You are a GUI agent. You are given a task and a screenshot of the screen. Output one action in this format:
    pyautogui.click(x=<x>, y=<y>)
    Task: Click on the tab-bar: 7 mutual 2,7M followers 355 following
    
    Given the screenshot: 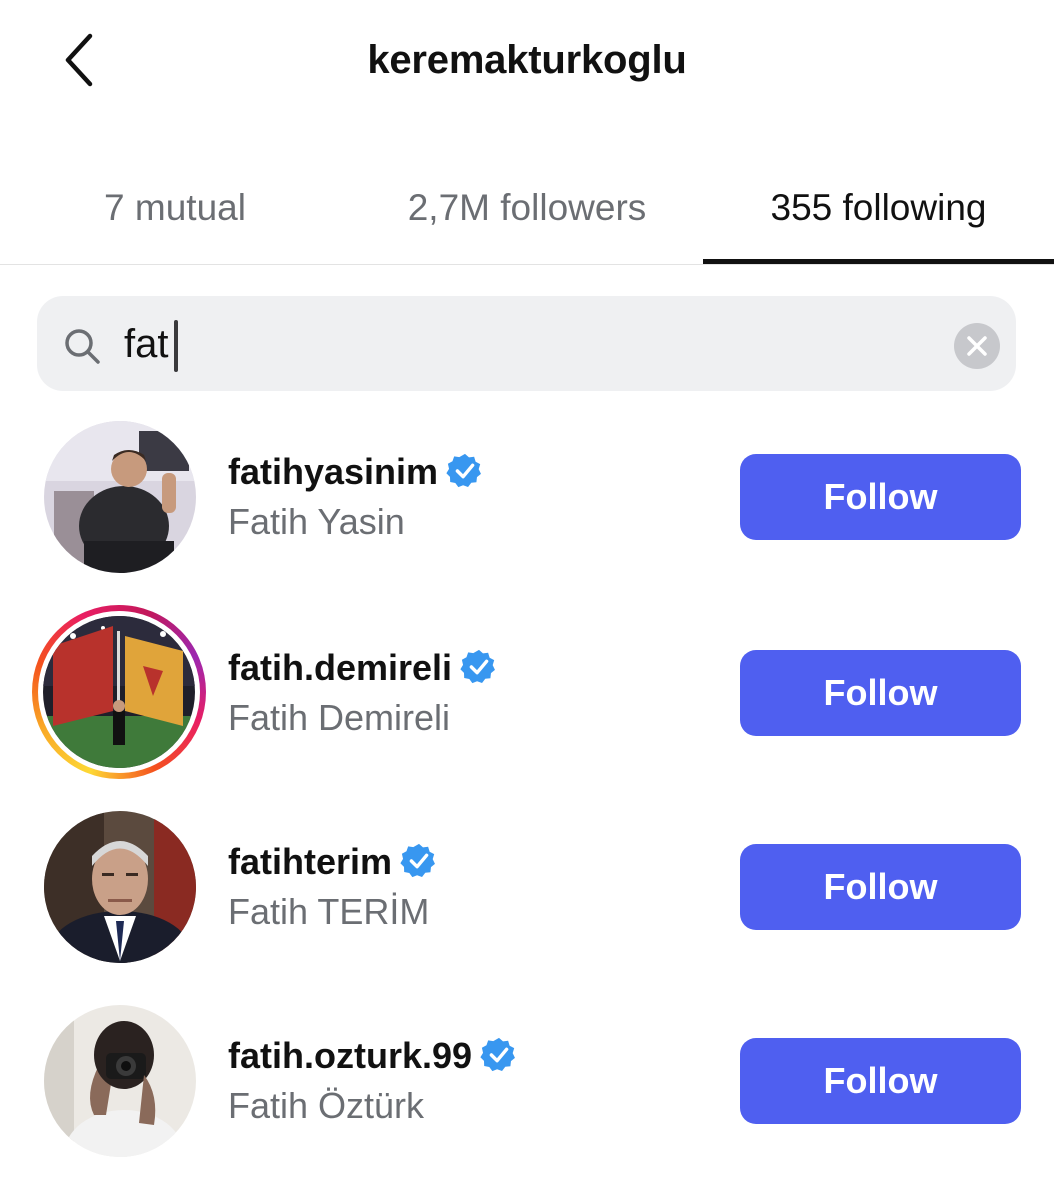 What is the action you would take?
    pyautogui.click(x=527, y=212)
    